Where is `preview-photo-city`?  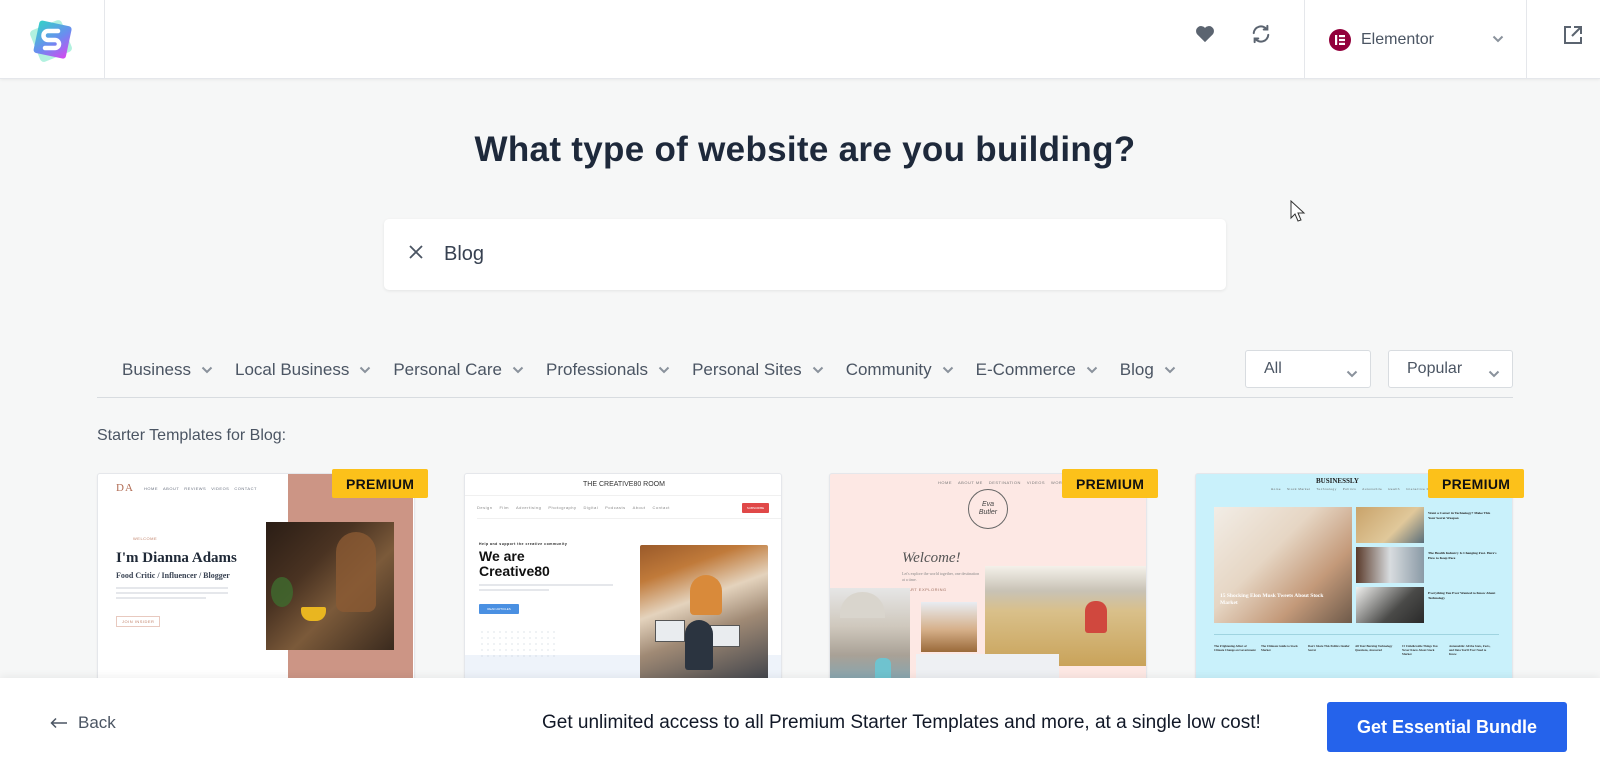
preview-photo-city is located at coordinates (870, 635).